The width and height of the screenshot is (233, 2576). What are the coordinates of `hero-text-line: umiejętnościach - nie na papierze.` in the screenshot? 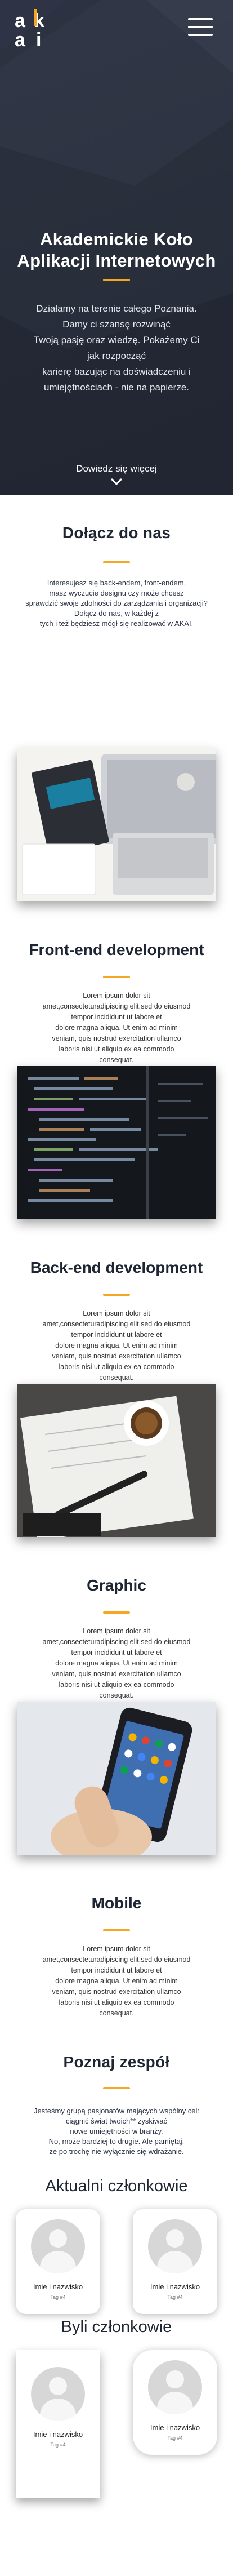 It's located at (116, 388).